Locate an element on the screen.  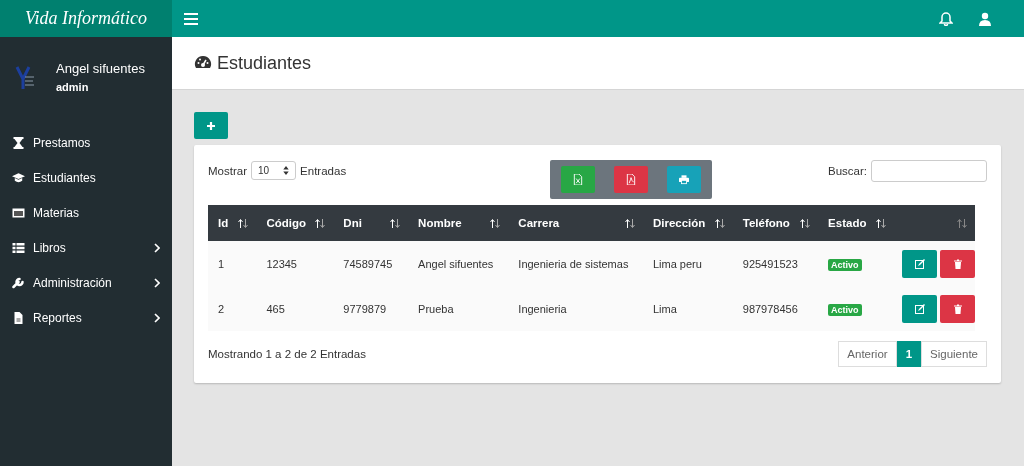
pagination-button: Anterior is located at coordinates (867, 354).